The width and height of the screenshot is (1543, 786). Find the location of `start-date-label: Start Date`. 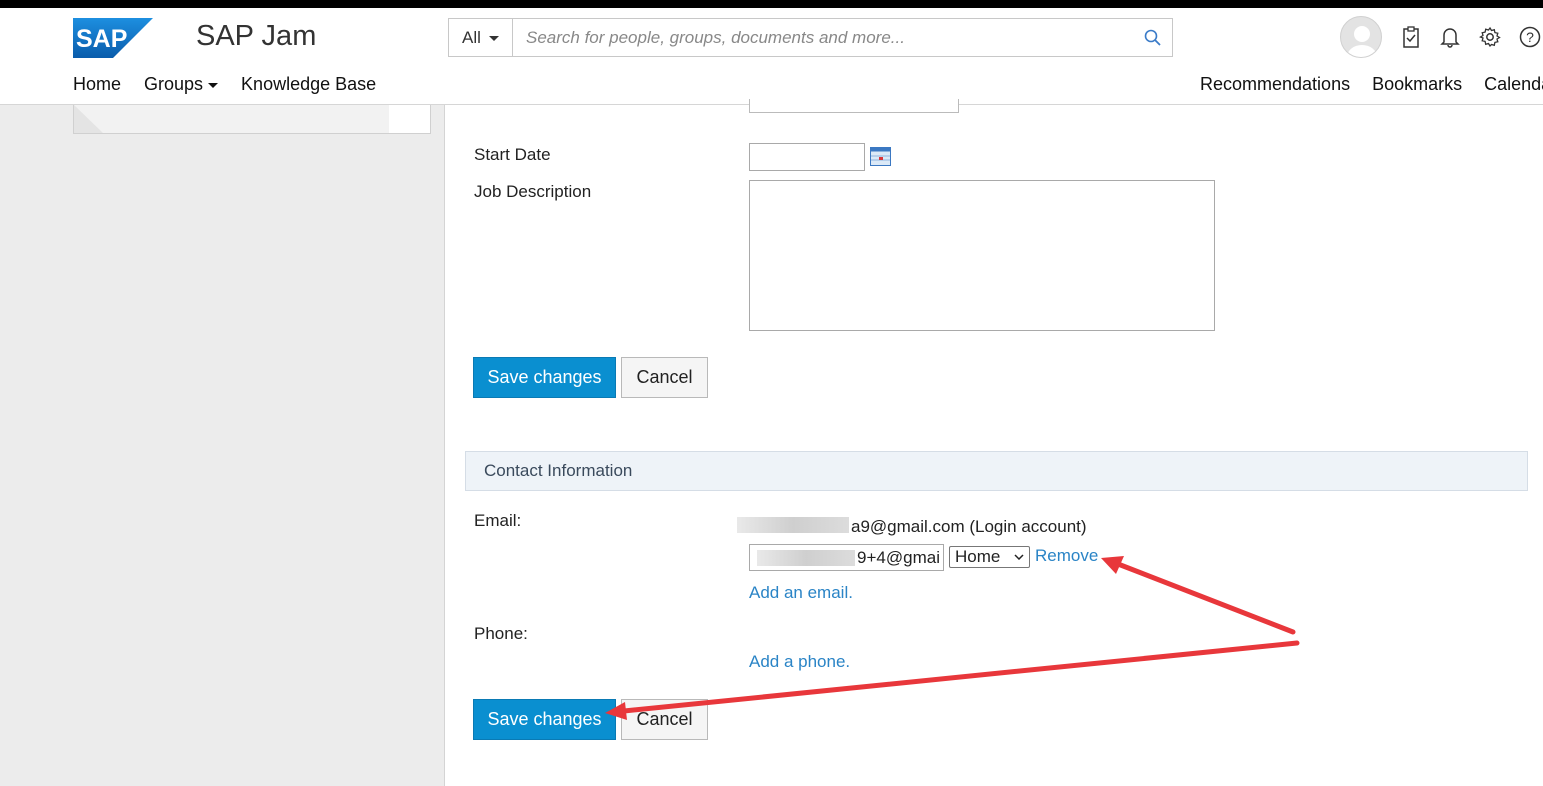

start-date-label: Start Date is located at coordinates (512, 154).